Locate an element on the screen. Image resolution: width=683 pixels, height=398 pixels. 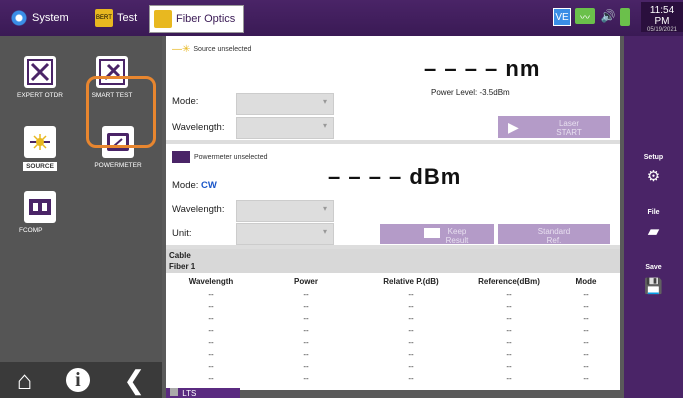
source-mode-label: Mode: is located at coordinates (185, 101).